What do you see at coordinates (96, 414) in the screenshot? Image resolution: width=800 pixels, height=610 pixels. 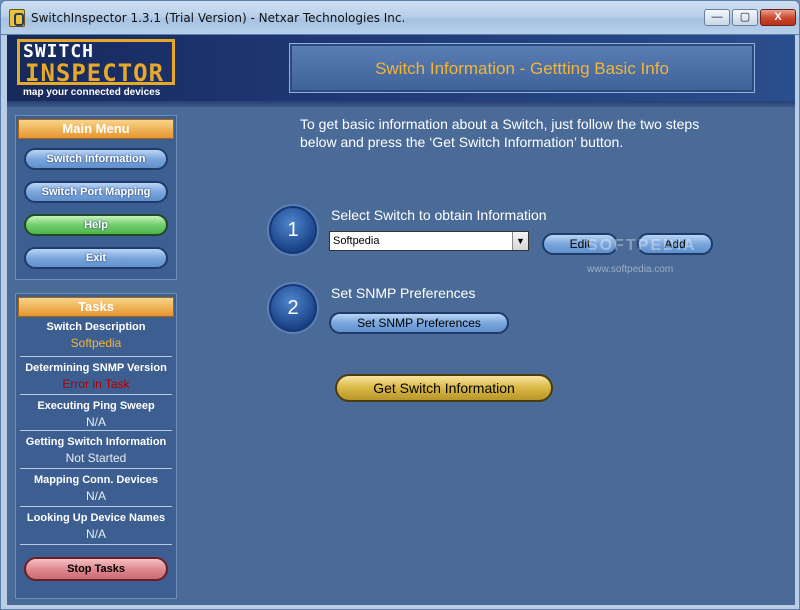 I see `task-item: Executing Ping Sweep N/A` at bounding box center [96, 414].